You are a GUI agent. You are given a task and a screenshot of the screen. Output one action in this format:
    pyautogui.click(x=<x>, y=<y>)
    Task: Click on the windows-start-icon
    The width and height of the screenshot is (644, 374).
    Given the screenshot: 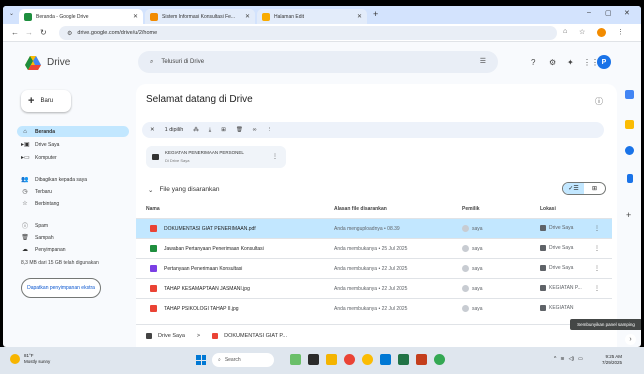 What is the action you would take?
    pyautogui.click(x=201, y=360)
    